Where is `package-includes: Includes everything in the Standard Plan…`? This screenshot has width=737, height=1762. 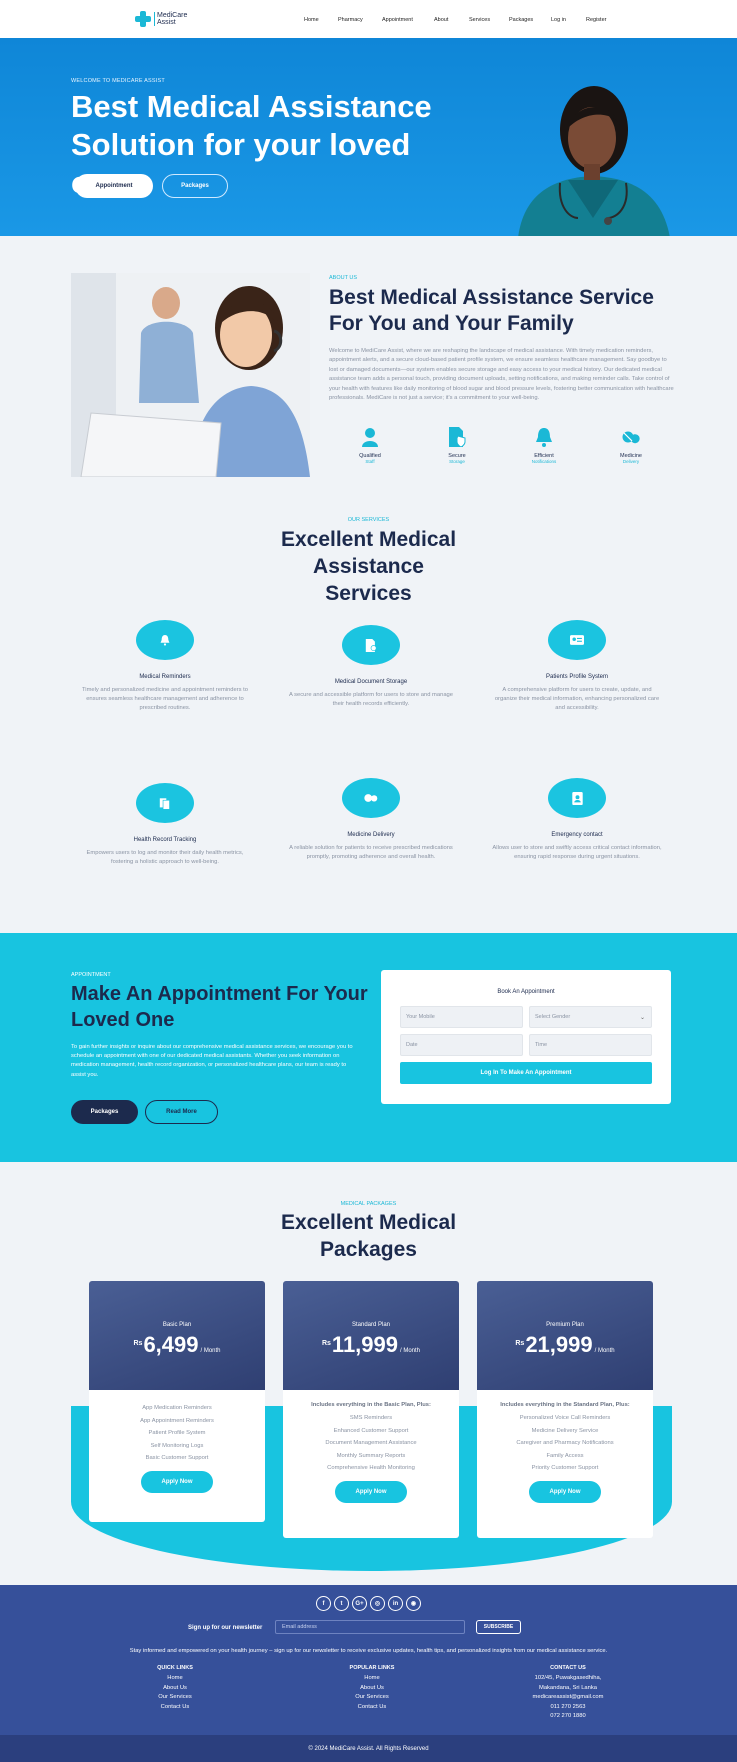 package-includes: Includes everything in the Standard Plan… is located at coordinates (565, 1405).